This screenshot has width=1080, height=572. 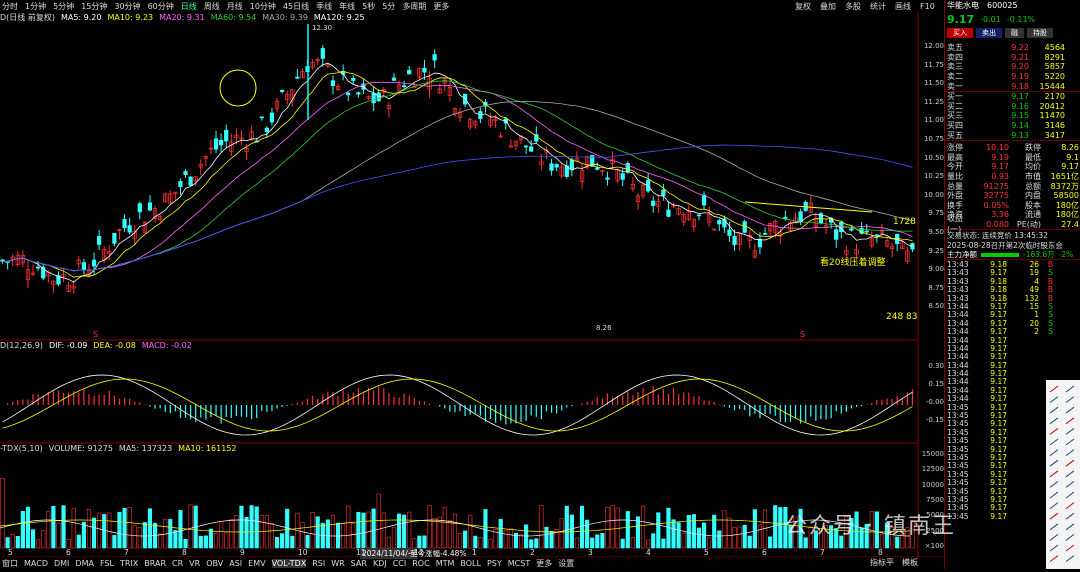 What do you see at coordinates (1040, 33) in the screenshot?
I see `holdings-button: 持股` at bounding box center [1040, 33].